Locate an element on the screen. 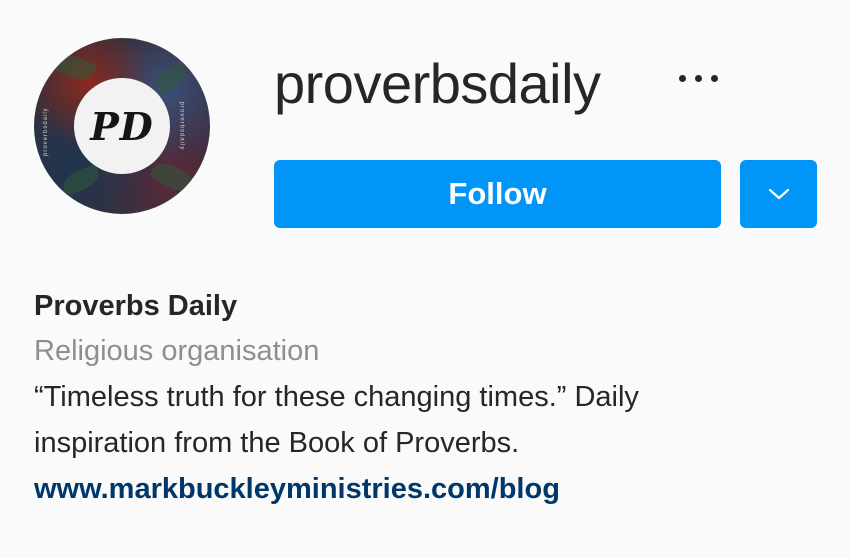 Image resolution: width=850 pixels, height=558 pixels. more-horizontal-icon is located at coordinates (698, 78).